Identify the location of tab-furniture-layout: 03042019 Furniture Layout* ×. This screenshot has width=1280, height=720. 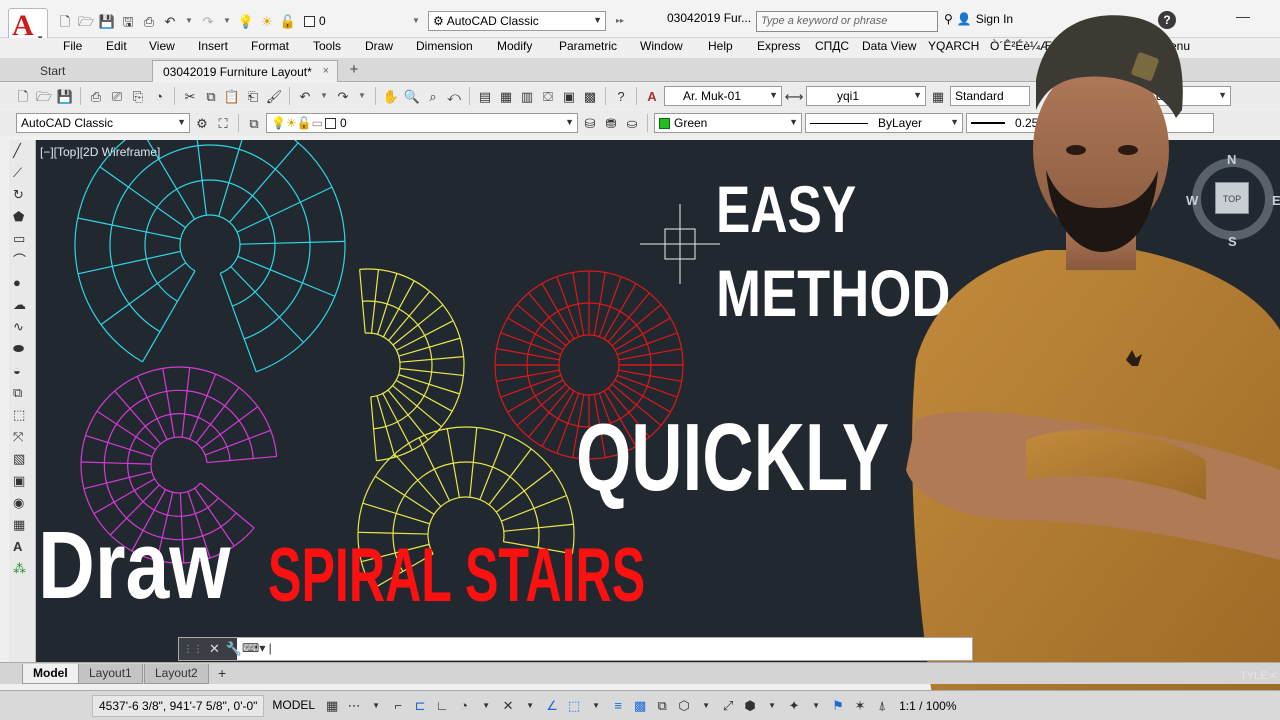
(245, 71).